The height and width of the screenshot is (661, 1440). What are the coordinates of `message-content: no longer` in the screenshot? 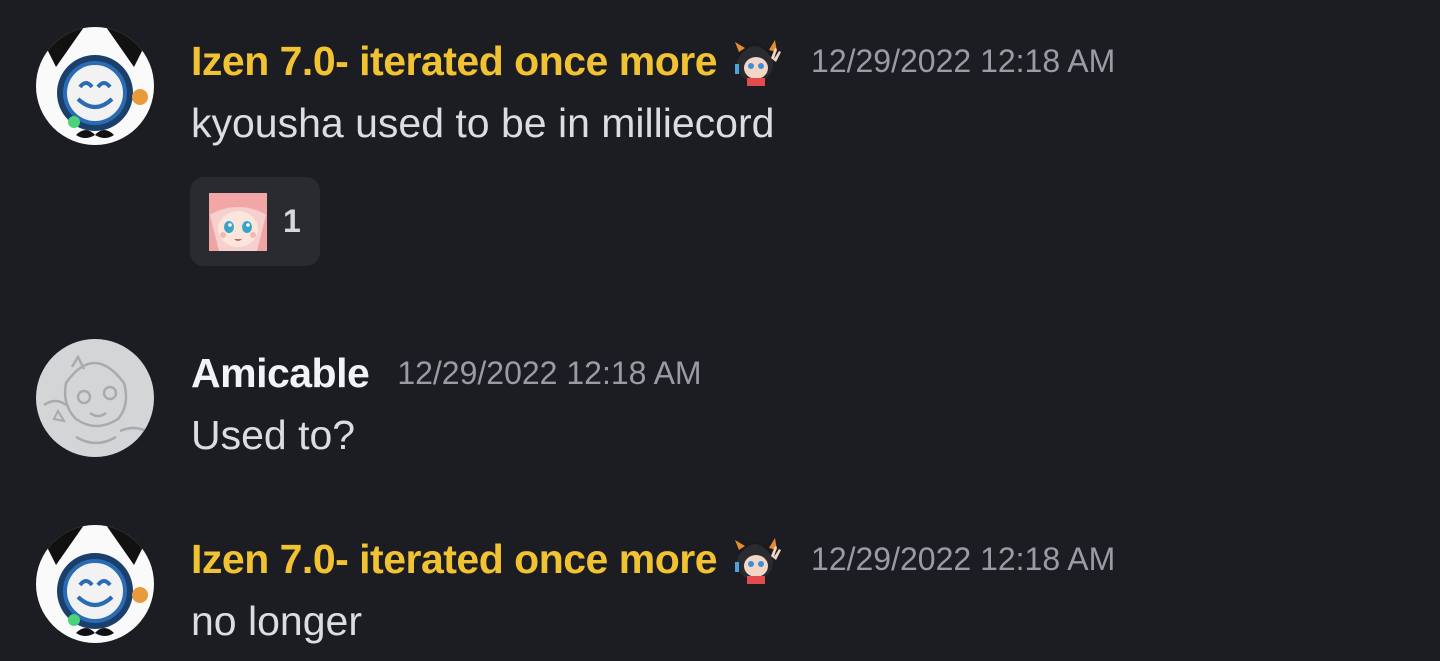 It's located at (276, 621).